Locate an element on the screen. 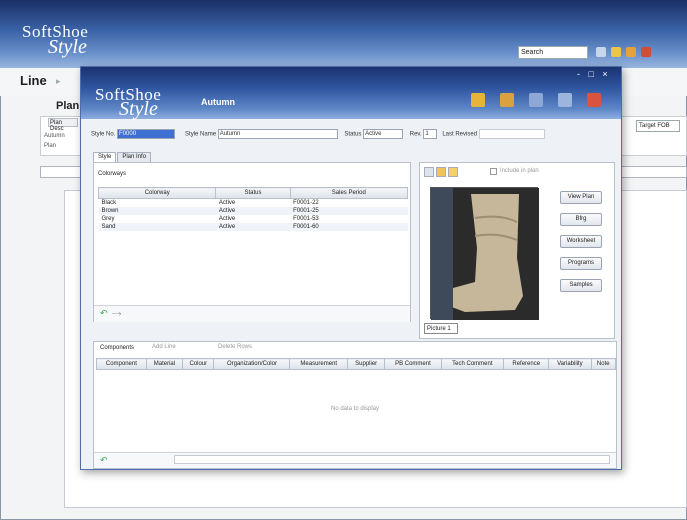 The height and width of the screenshot is (520, 687). component-header: Component is located at coordinates (121, 364).